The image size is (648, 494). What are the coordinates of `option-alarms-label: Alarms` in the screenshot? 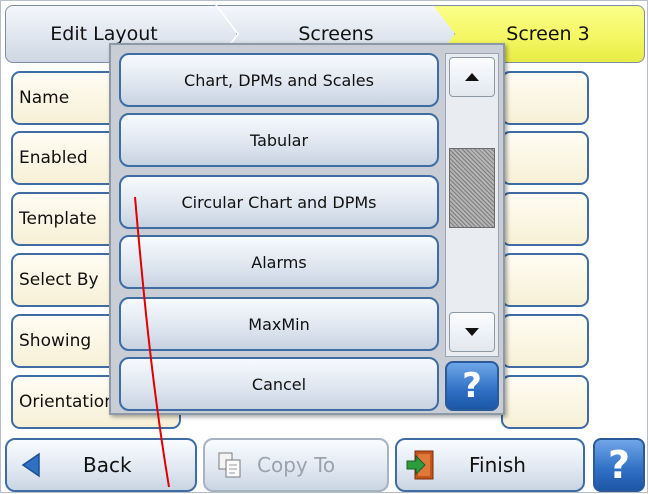 It's located at (279, 262).